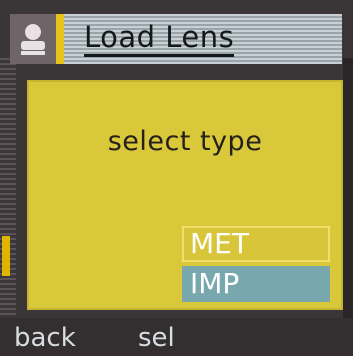  Describe the element at coordinates (60, 39) in the screenshot. I see `title-accent` at that location.